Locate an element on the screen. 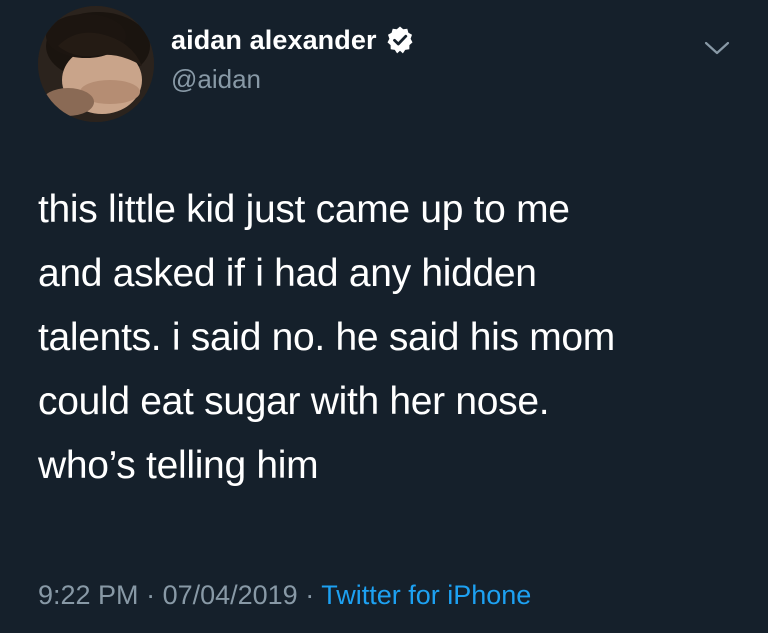 The width and height of the screenshot is (768, 633). chevron-down-icon is located at coordinates (717, 48).